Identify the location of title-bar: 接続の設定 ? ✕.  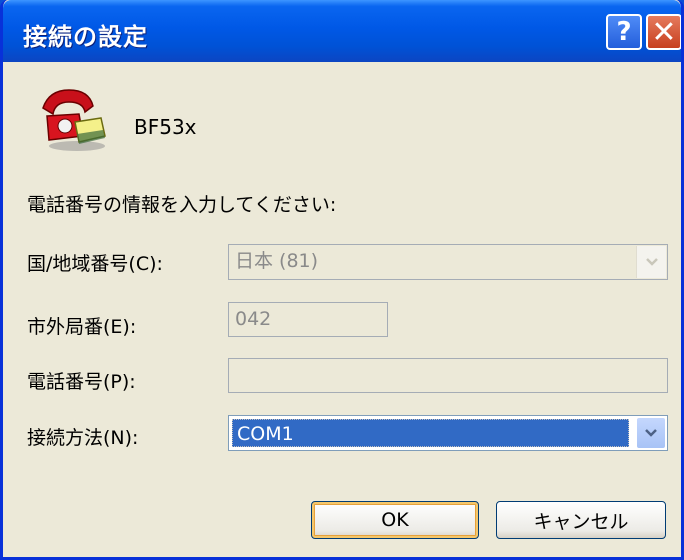
(342, 31).